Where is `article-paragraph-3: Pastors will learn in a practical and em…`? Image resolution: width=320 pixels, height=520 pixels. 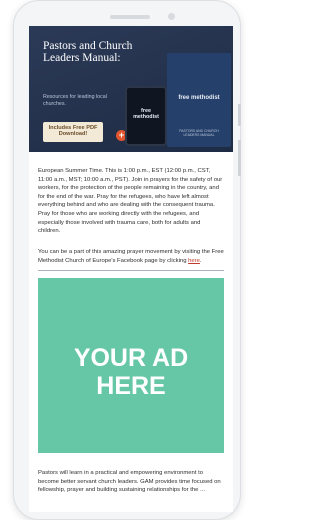
article-paragraph-3: Pastors will learn in a practical and em… is located at coordinates (129, 482).